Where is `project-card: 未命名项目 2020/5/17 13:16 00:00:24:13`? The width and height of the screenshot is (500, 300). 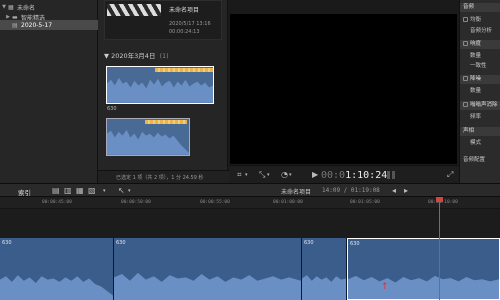
project-card: 未命名项目 2020/5/17 13:16 00:00:24:13 is located at coordinates (163, 20).